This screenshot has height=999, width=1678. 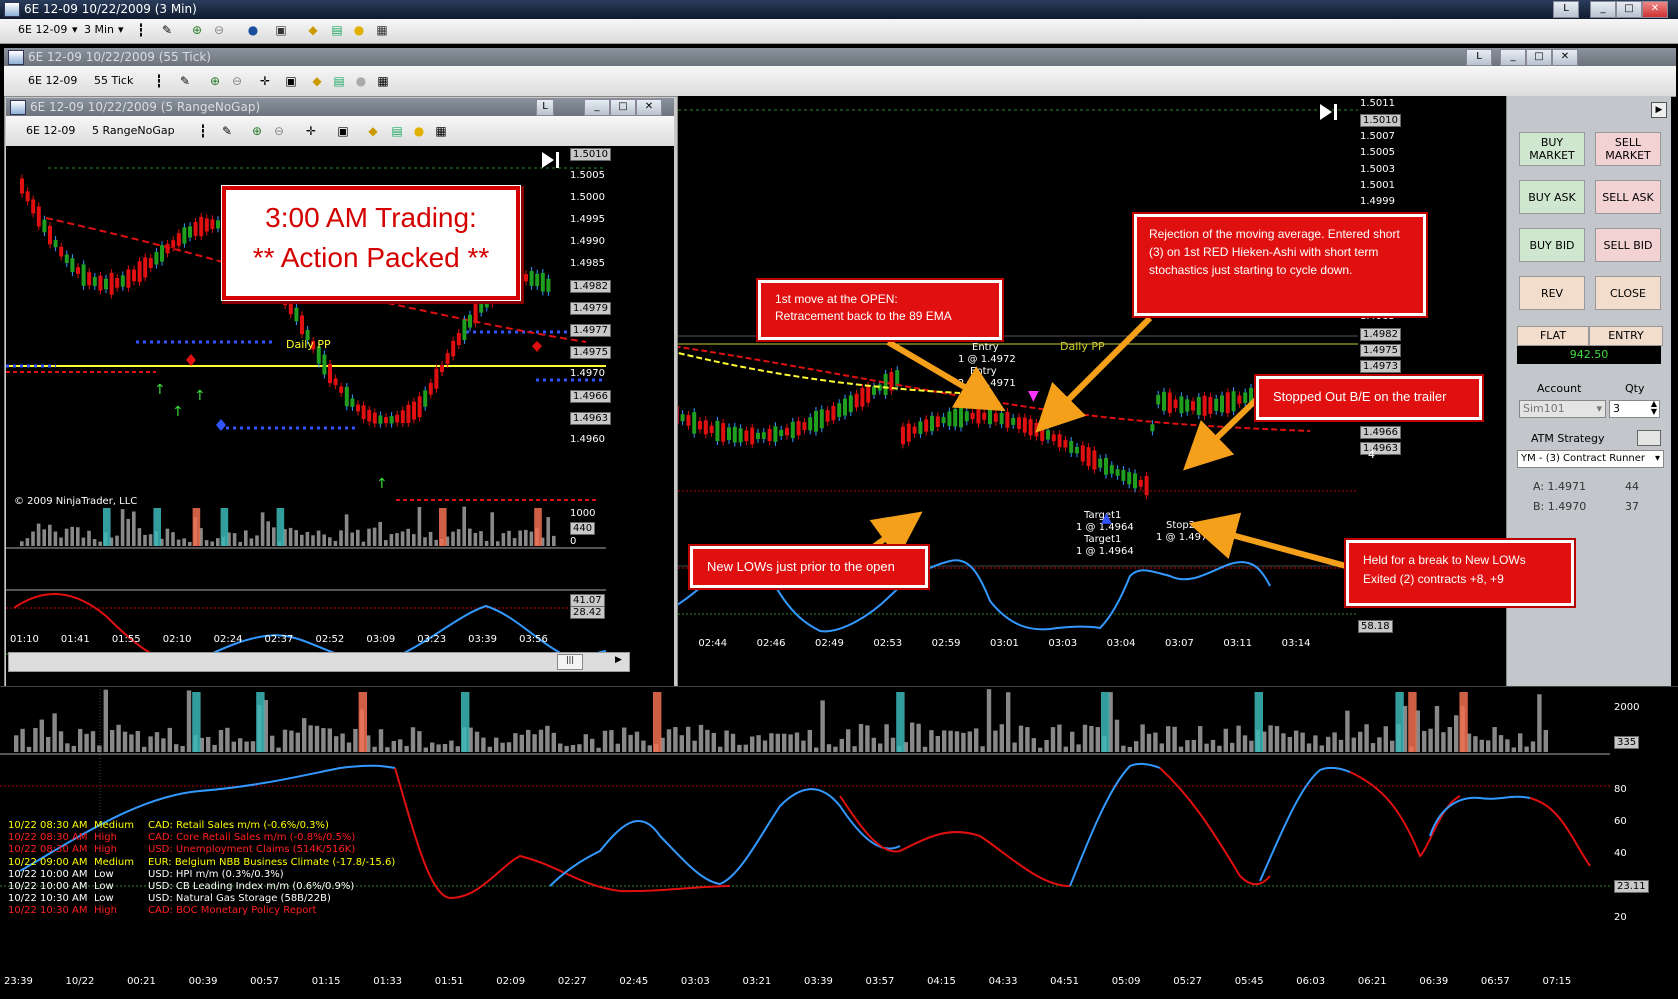 I want to click on instrument-dropdown-icon: ▾, so click(x=75, y=29).